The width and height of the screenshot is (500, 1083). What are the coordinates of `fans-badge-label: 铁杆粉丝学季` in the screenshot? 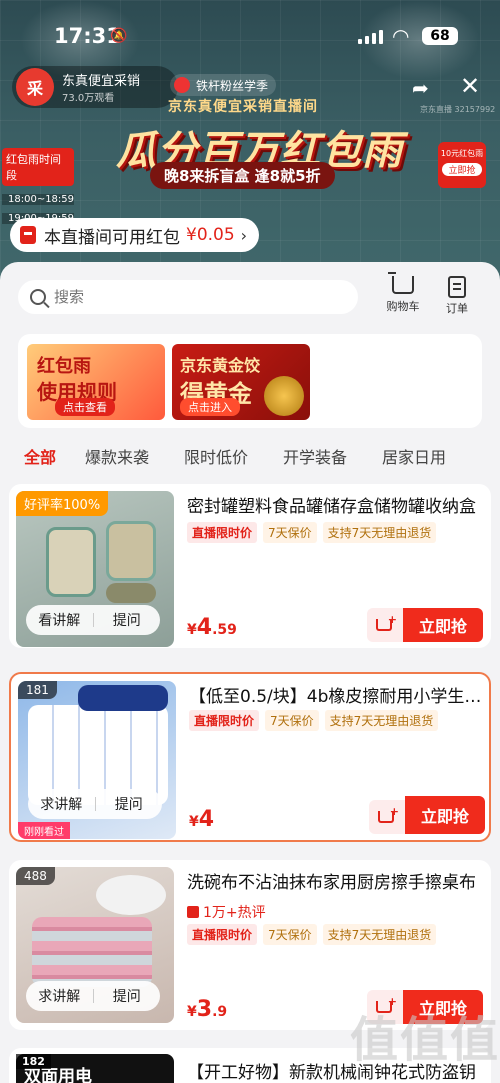 It's located at (232, 86).